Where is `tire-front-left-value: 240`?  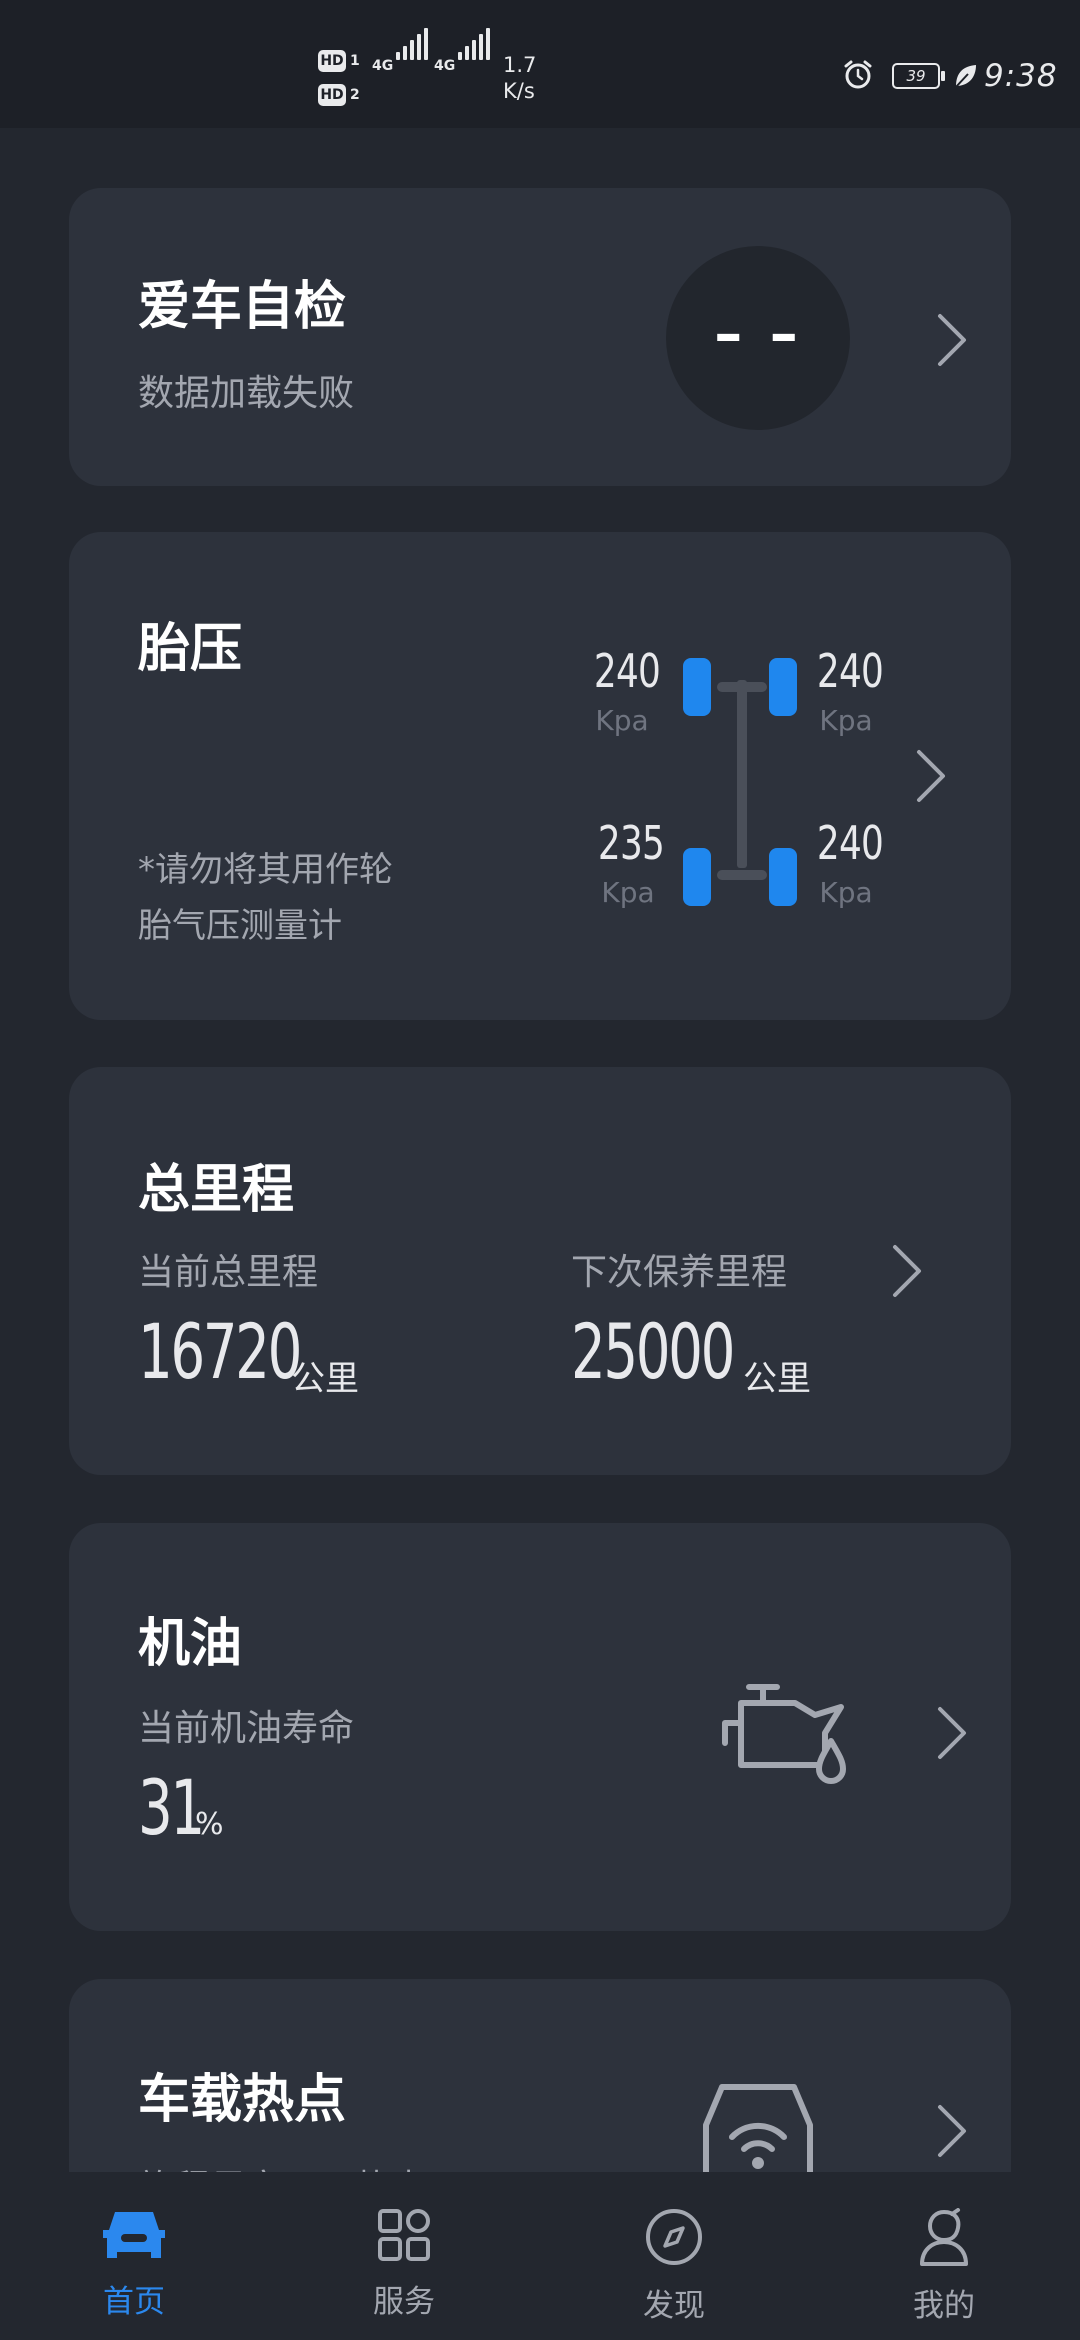
tire-front-left-value: 240 is located at coordinates (627, 671).